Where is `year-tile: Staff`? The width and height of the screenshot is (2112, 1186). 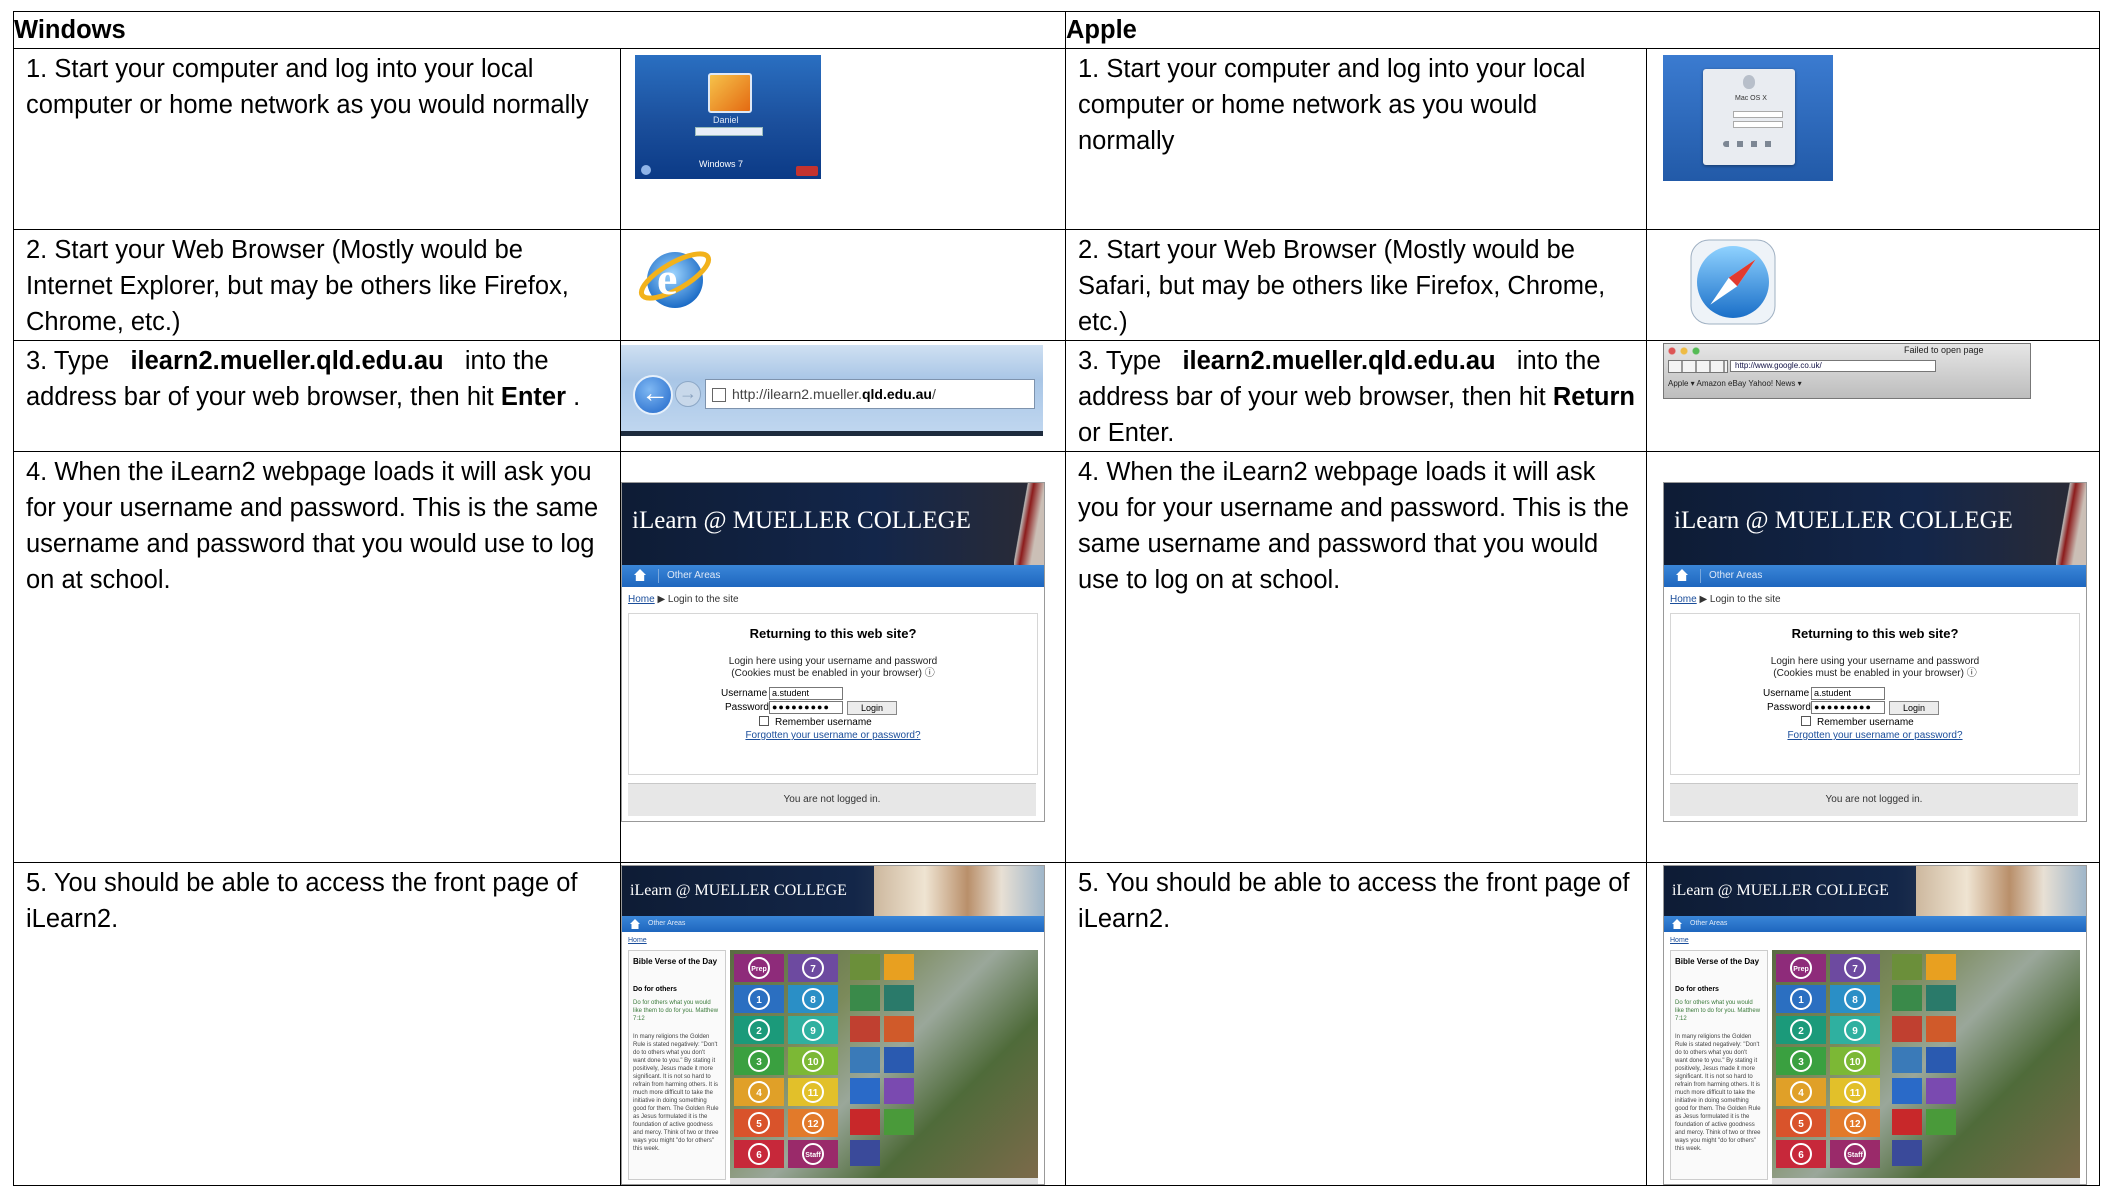
year-tile: Staff is located at coordinates (1855, 1154).